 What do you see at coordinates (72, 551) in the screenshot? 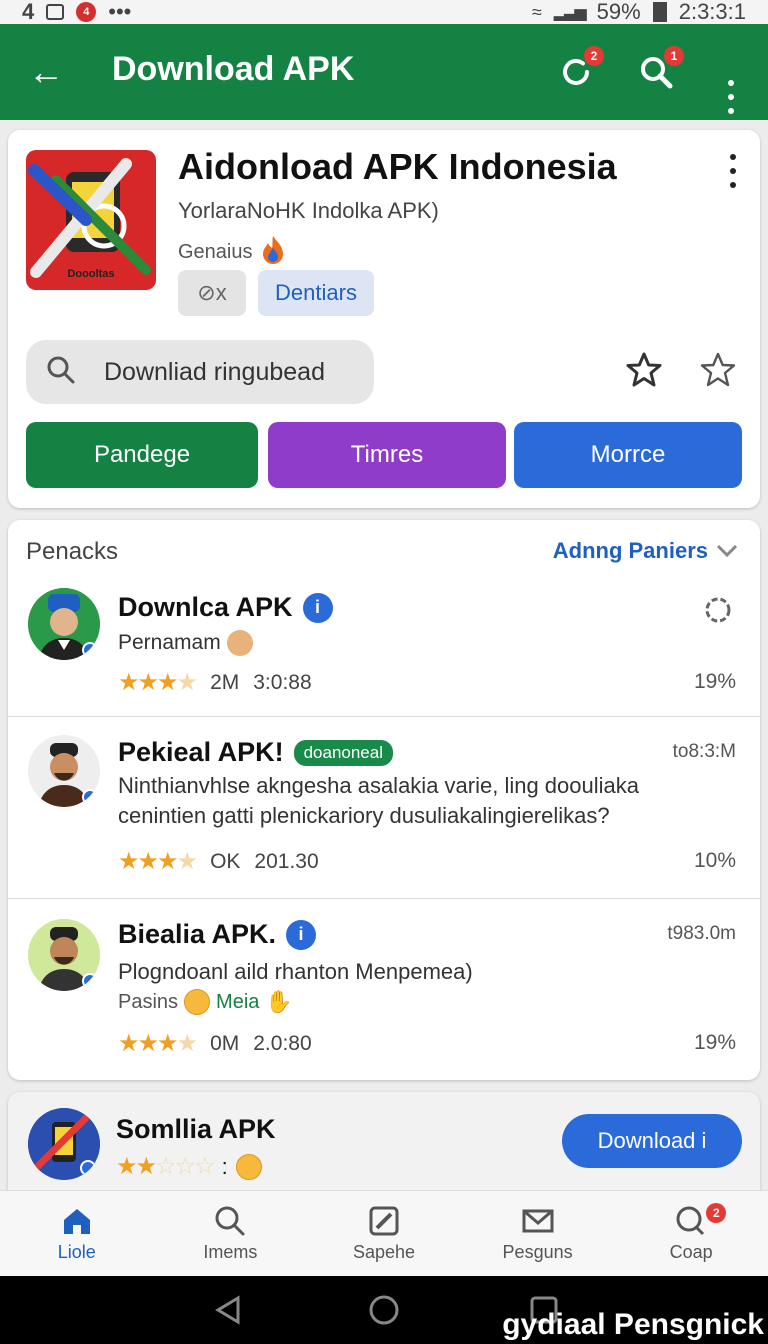
I see `list-title: Penacks` at bounding box center [72, 551].